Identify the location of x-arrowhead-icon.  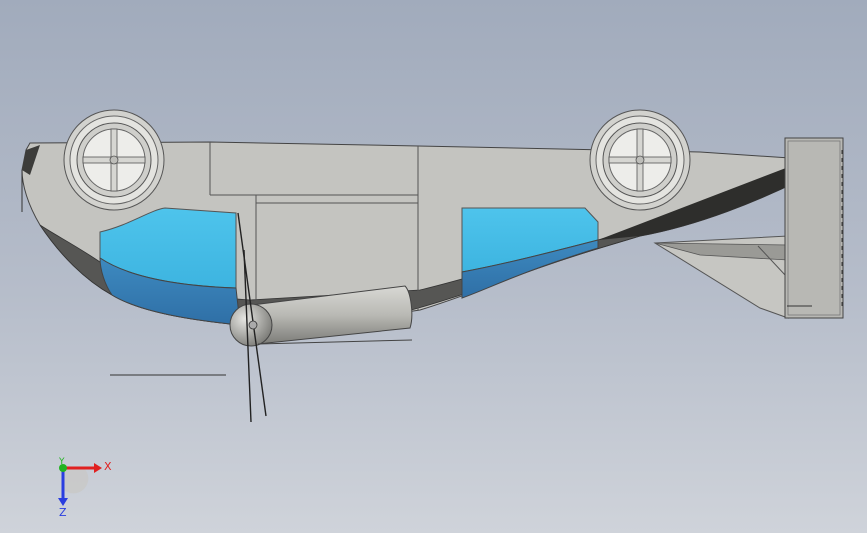
(98, 468).